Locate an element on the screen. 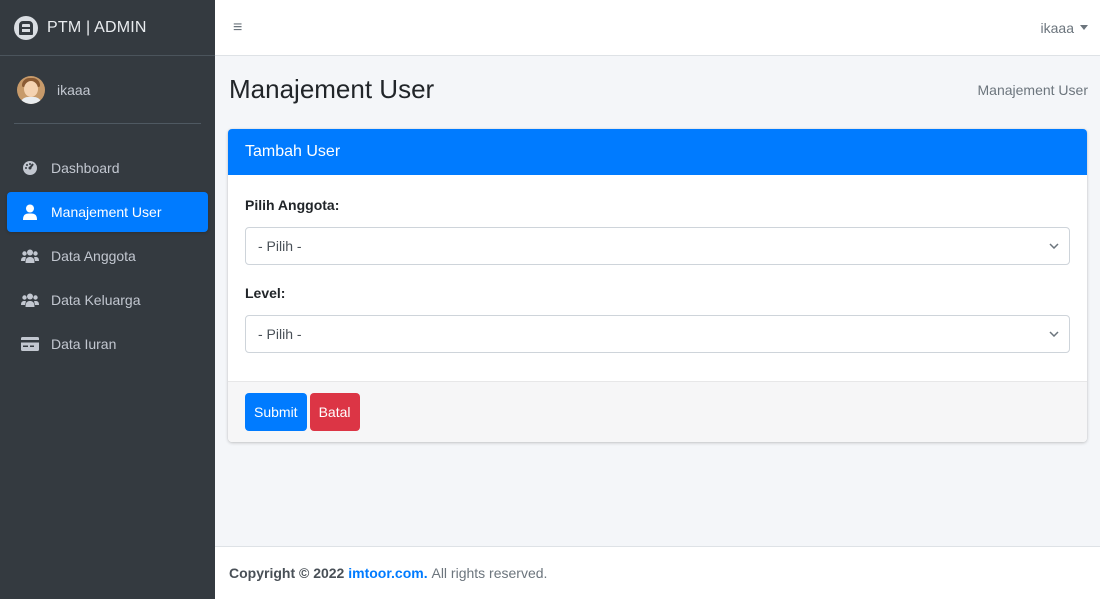 The width and height of the screenshot is (1100, 599). card-title: Tambah User is located at coordinates (657, 152).